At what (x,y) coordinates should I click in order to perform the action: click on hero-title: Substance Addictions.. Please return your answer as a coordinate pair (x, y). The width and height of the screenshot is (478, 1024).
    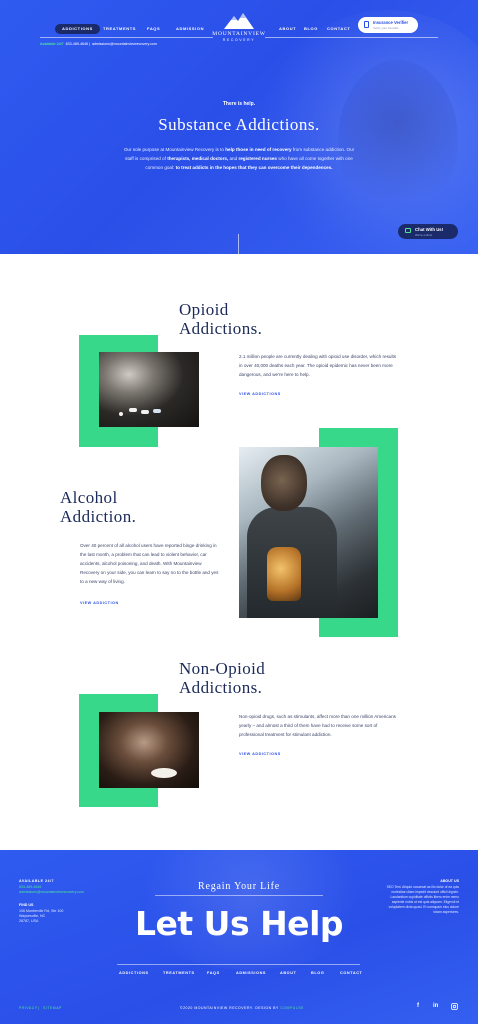
    Looking at the image, I should click on (239, 124).